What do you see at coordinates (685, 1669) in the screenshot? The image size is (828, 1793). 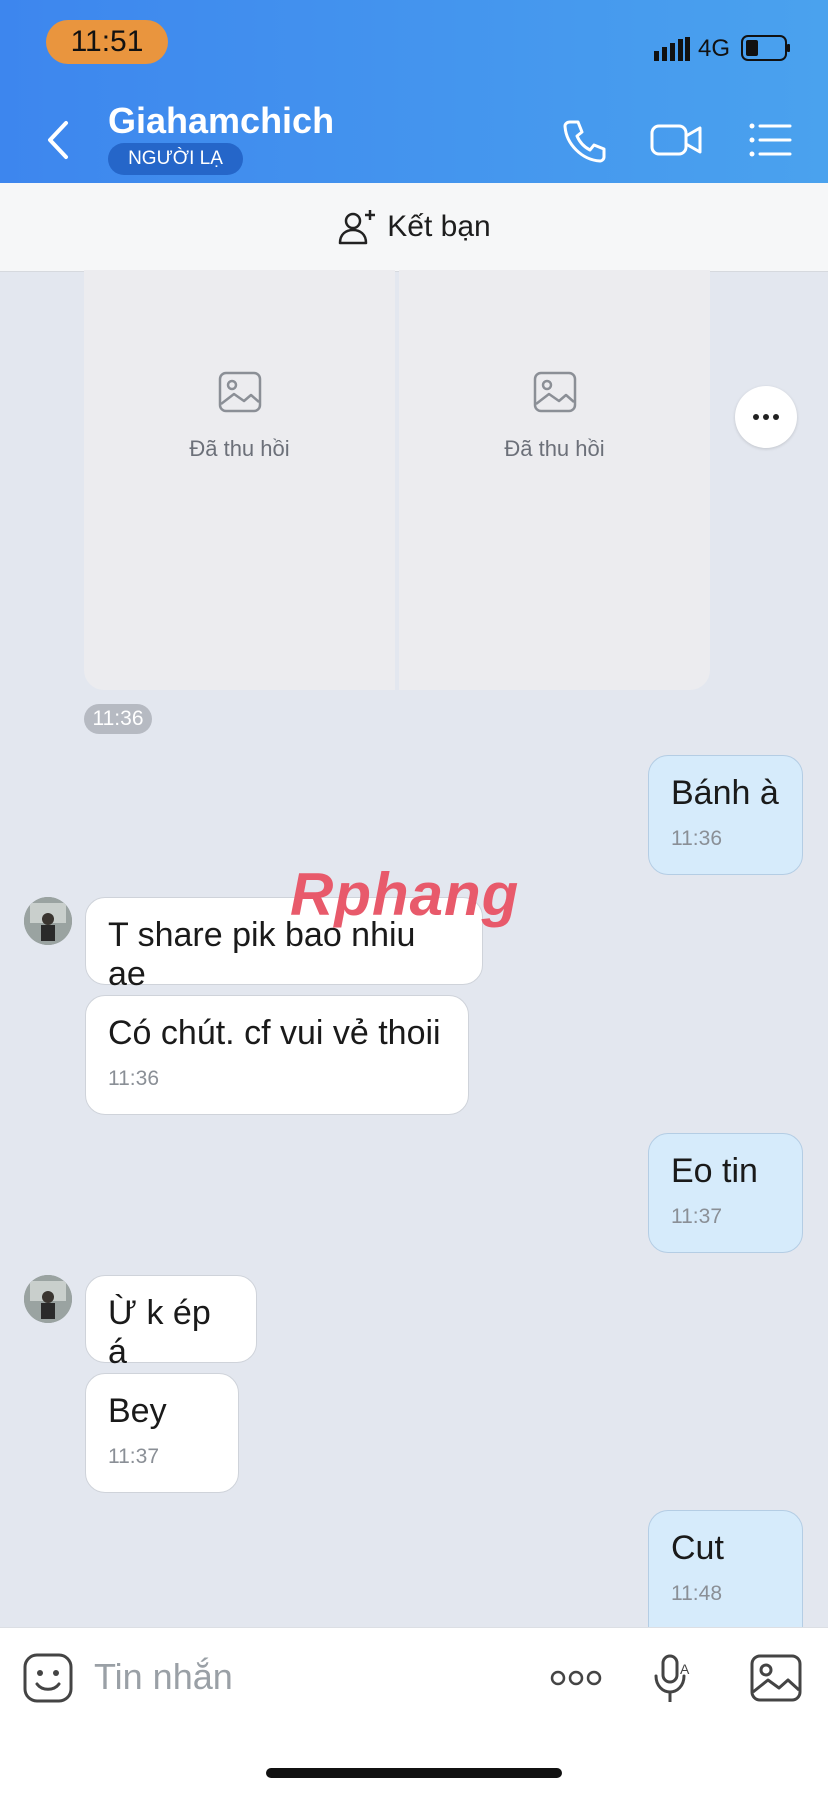 I see `svg-text: A` at bounding box center [685, 1669].